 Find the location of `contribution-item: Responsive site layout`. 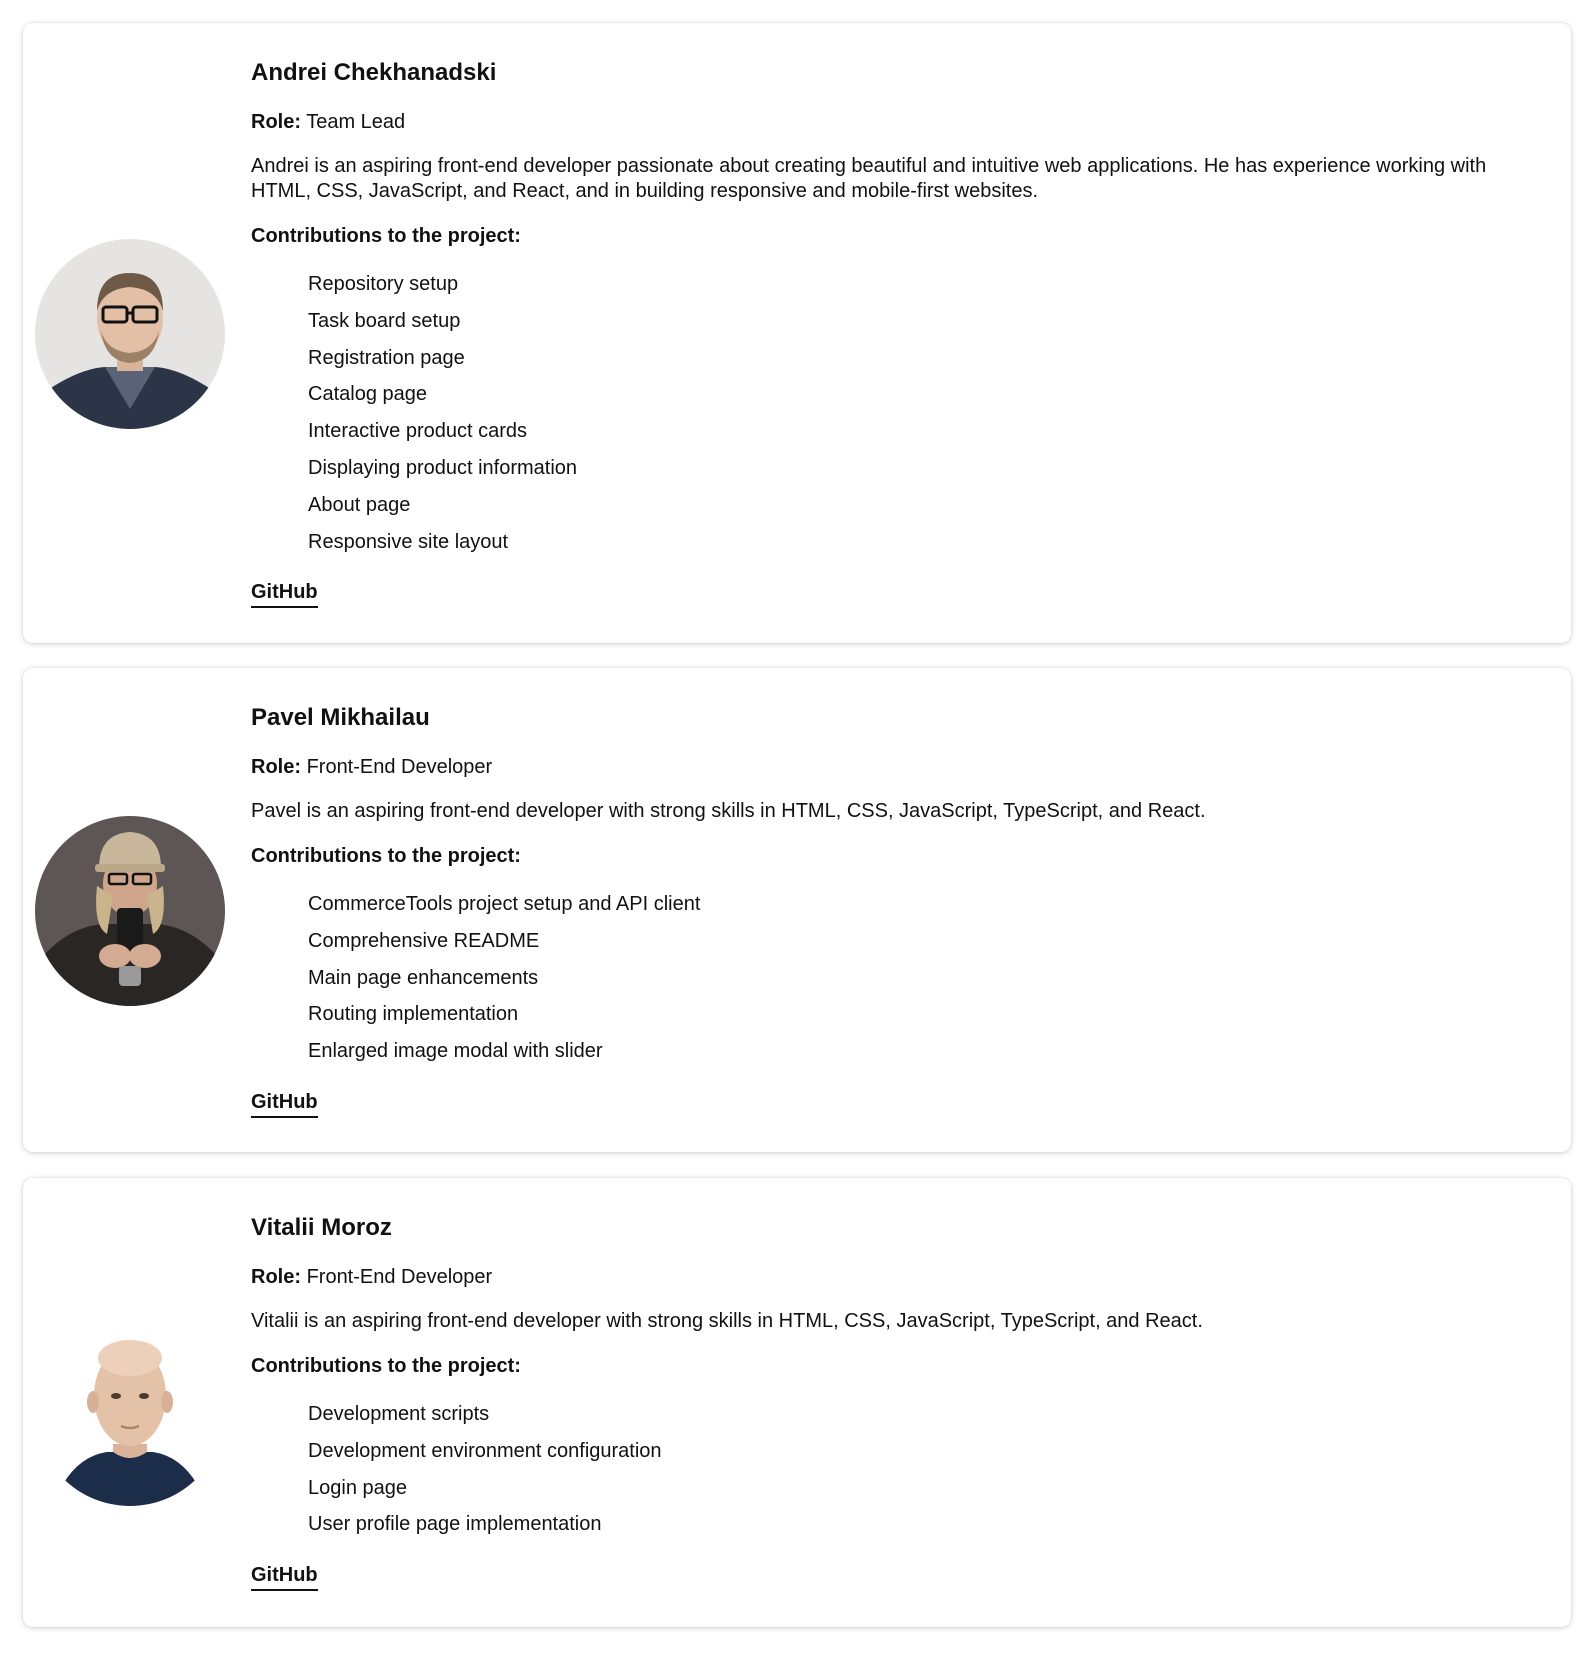

contribution-item: Responsive site layout is located at coordinates (408, 541).